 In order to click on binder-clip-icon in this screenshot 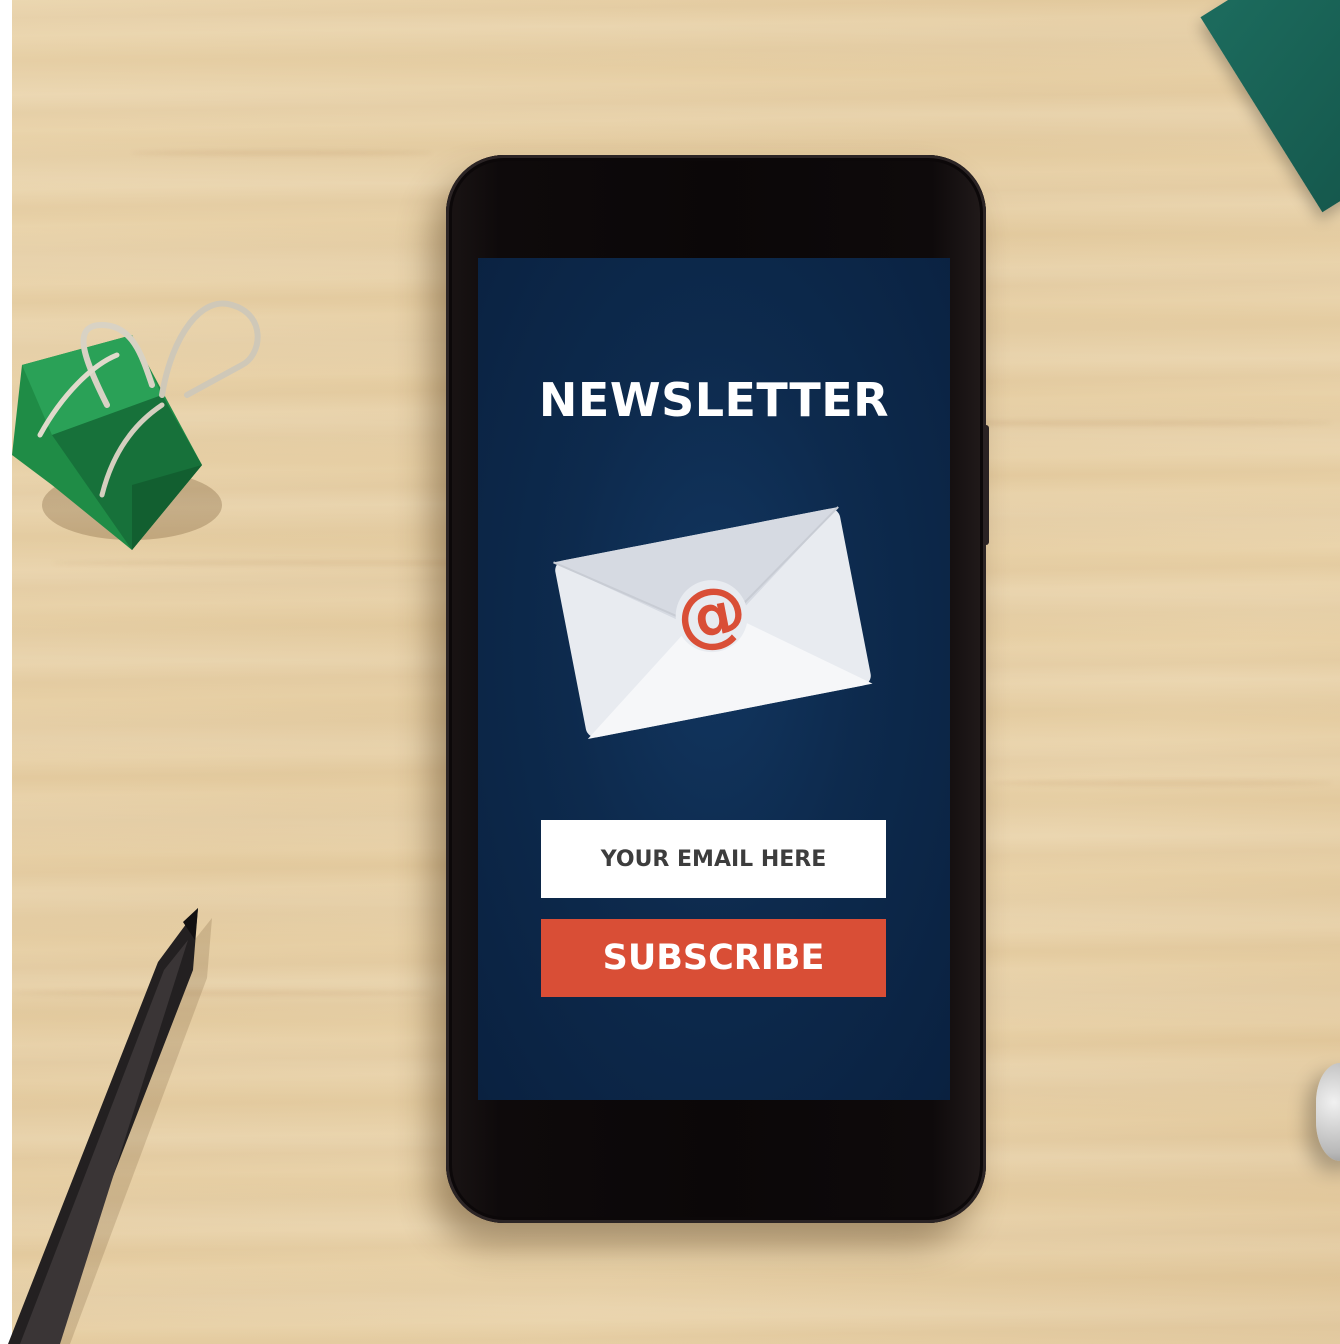, I will do `click(136, 425)`.